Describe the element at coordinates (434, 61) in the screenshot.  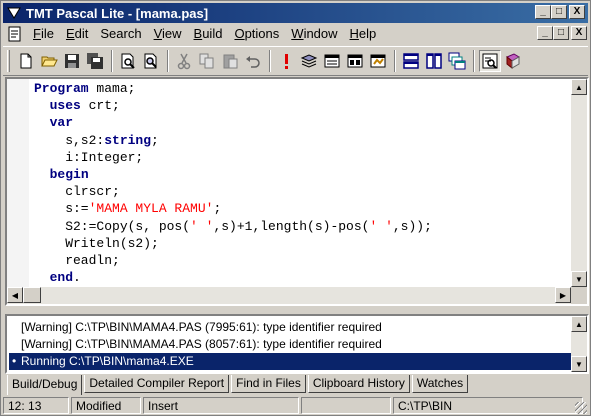
I see `tile-vertical-icon` at that location.